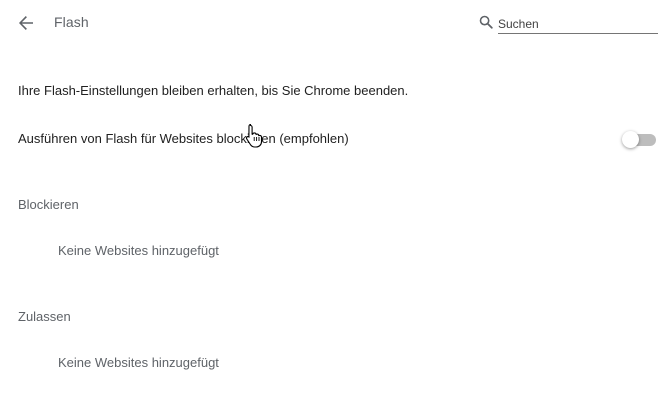  I want to click on block-section-heading: Blockieren, so click(48, 204).